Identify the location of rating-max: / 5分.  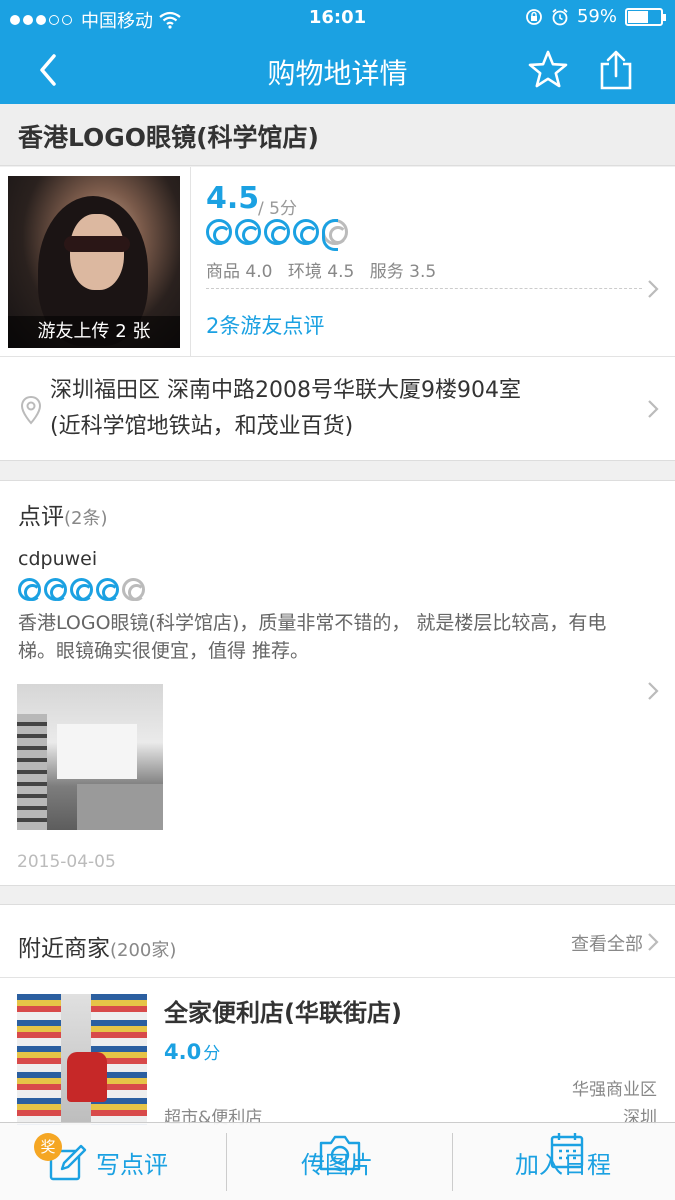
(277, 209).